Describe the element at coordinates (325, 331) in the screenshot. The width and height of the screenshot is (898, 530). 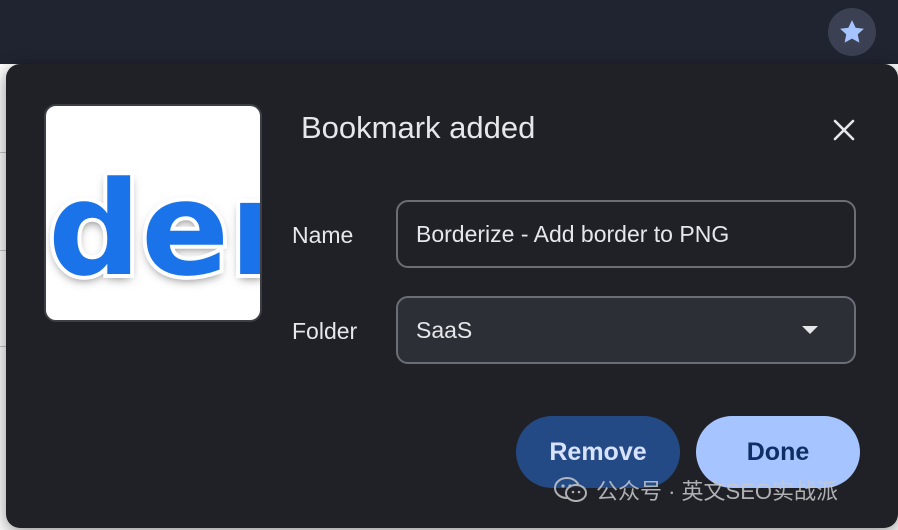
I see `folder-label: Folder` at that location.